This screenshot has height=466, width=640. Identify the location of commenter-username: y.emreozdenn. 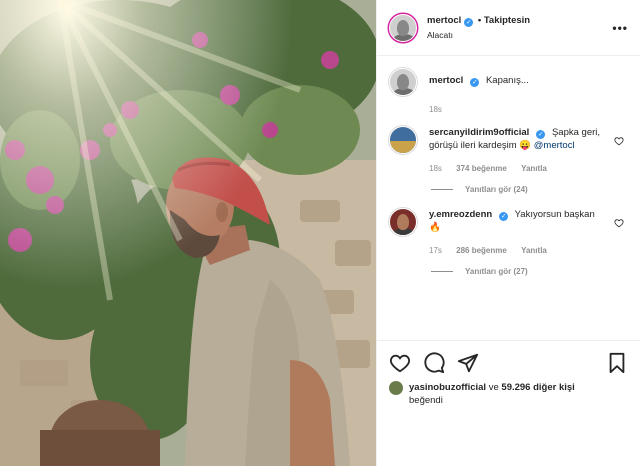
(460, 214).